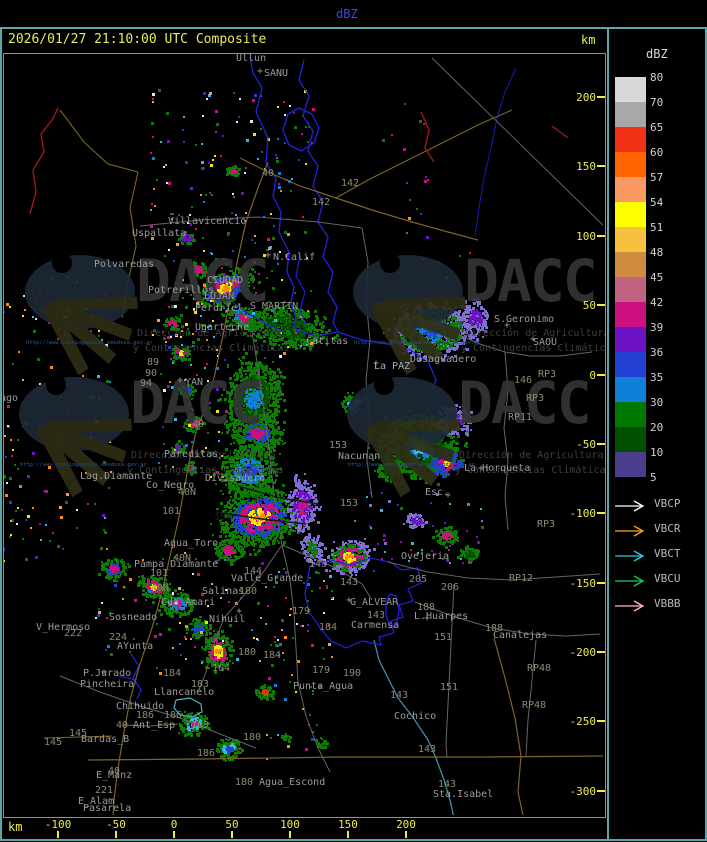 The height and width of the screenshot is (842, 707). I want to click on map-place-label: SAOU, so click(545, 342).